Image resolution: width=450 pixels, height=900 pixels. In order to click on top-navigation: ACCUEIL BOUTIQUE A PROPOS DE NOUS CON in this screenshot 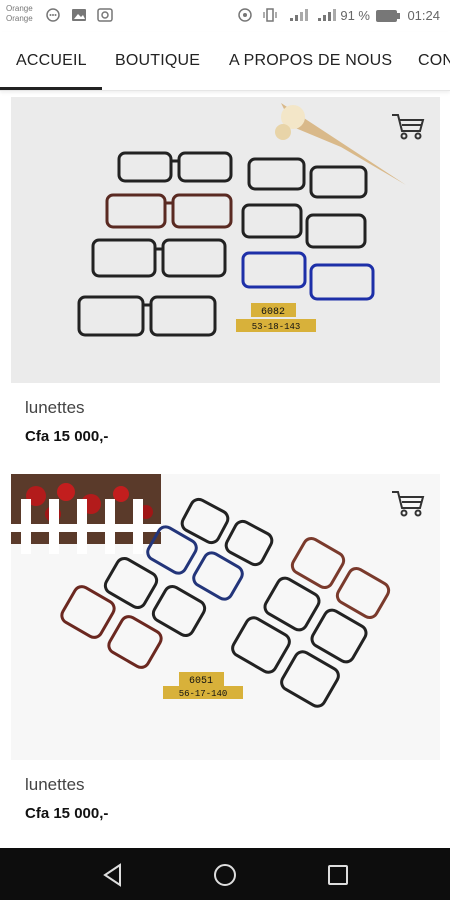, I will do `click(225, 61)`.